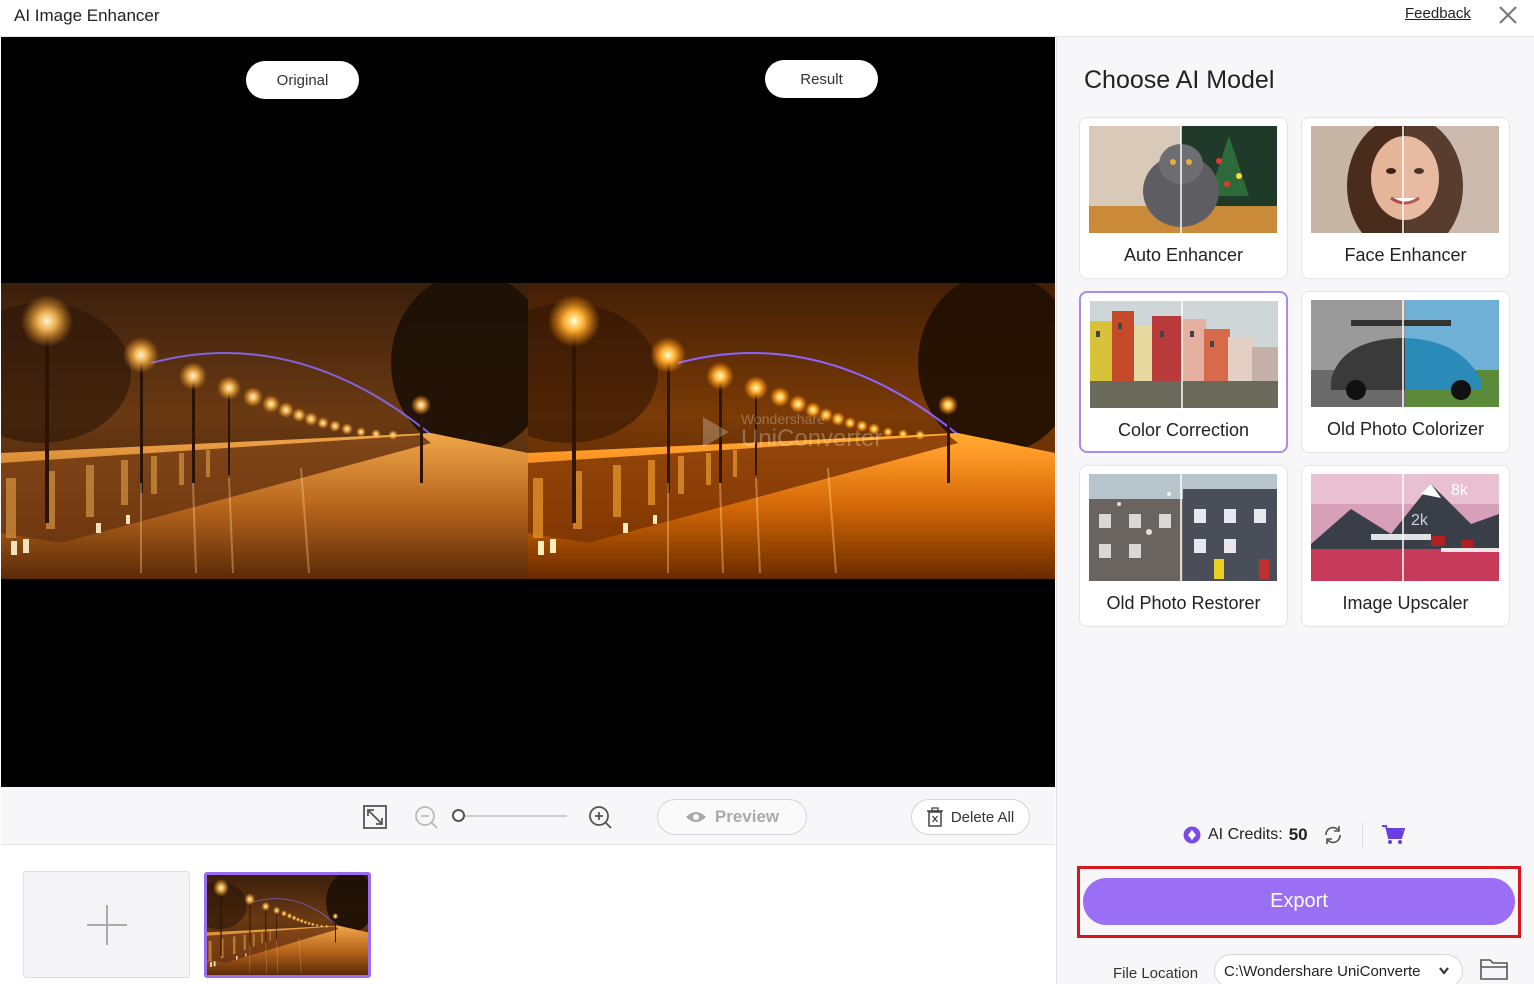 The height and width of the screenshot is (984, 1534). I want to click on model-label: Old Photo Restorer, so click(1183, 603).